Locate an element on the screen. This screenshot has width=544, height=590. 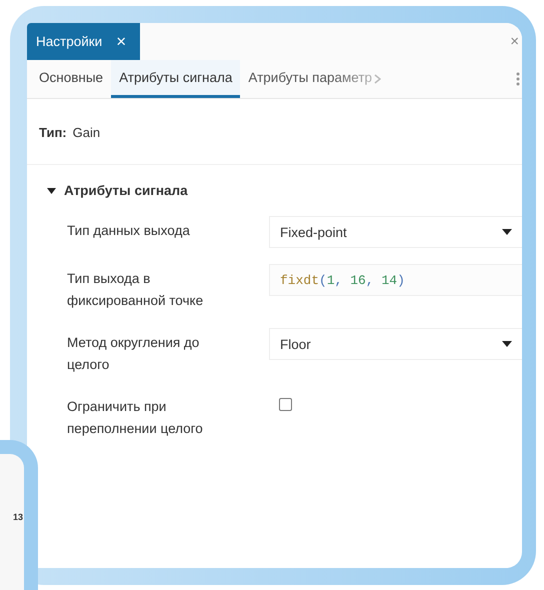
tab: Атрибуты параметр is located at coordinates (310, 79).